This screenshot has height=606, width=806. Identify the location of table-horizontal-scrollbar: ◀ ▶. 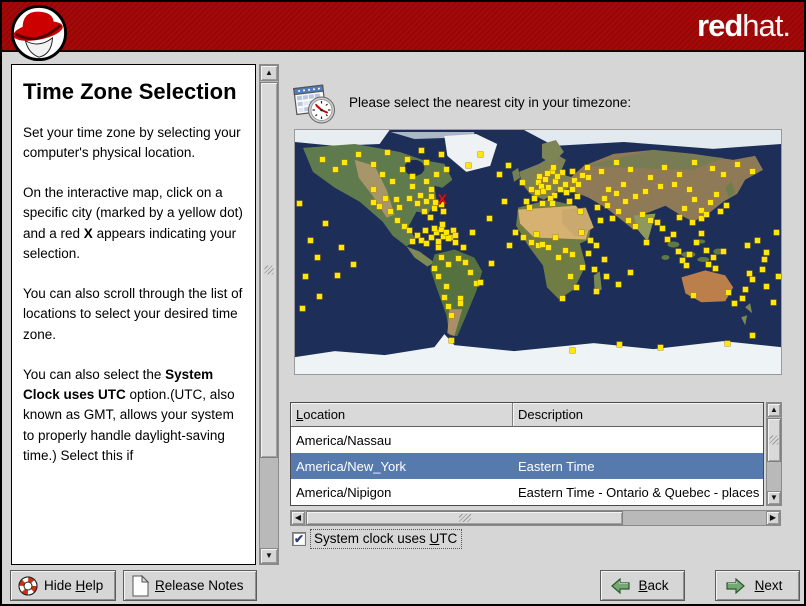
(535, 518).